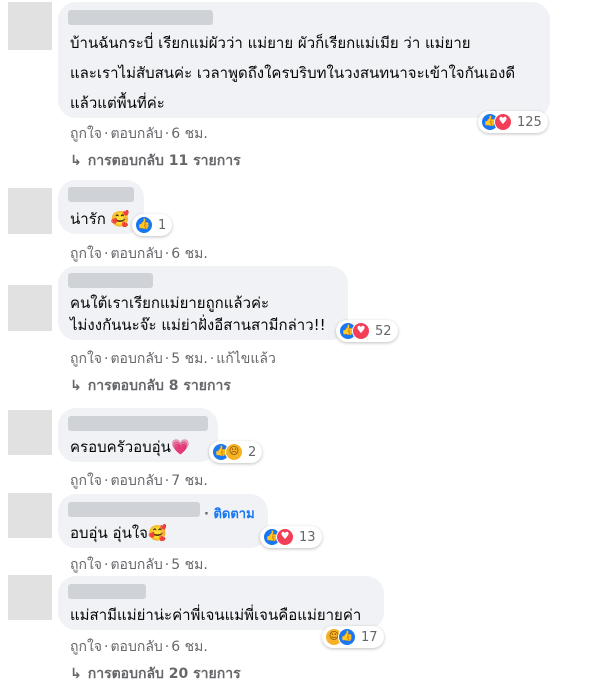 The width and height of the screenshot is (600, 685). I want to click on timestamp: 7 ชม., so click(189, 481).